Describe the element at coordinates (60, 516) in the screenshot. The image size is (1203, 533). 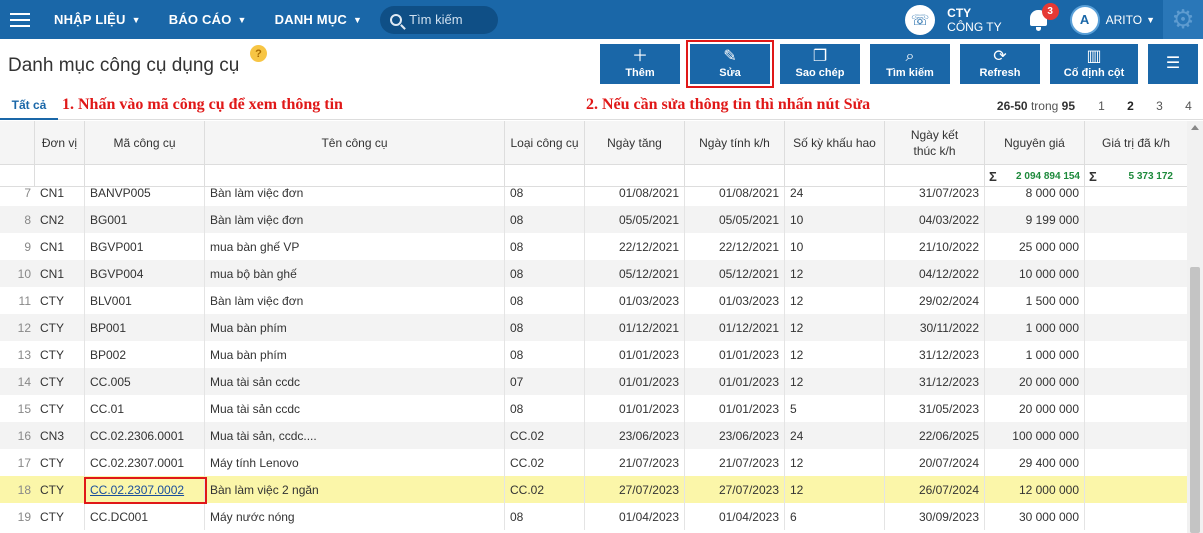
I see `cell-unit: CTY` at that location.